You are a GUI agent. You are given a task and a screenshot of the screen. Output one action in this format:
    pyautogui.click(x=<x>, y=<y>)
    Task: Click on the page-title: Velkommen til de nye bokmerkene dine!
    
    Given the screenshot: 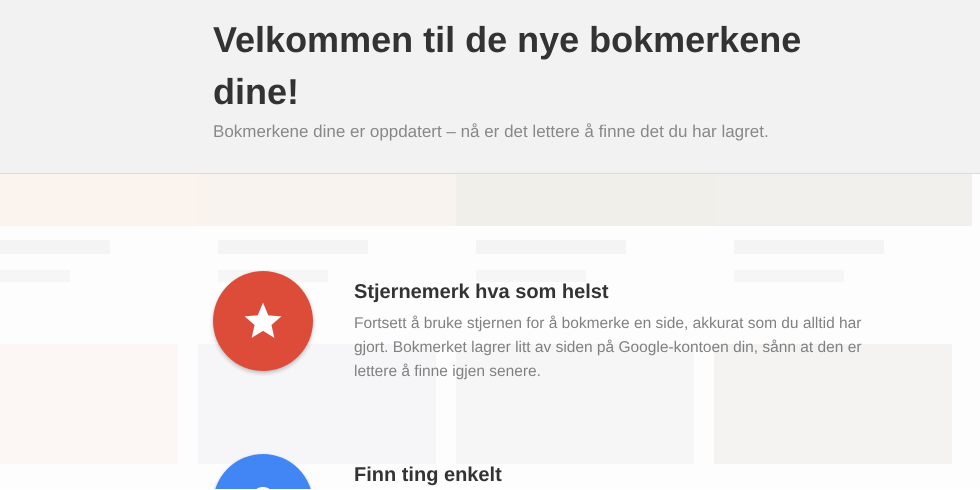 What is the action you would take?
    pyautogui.click(x=507, y=66)
    